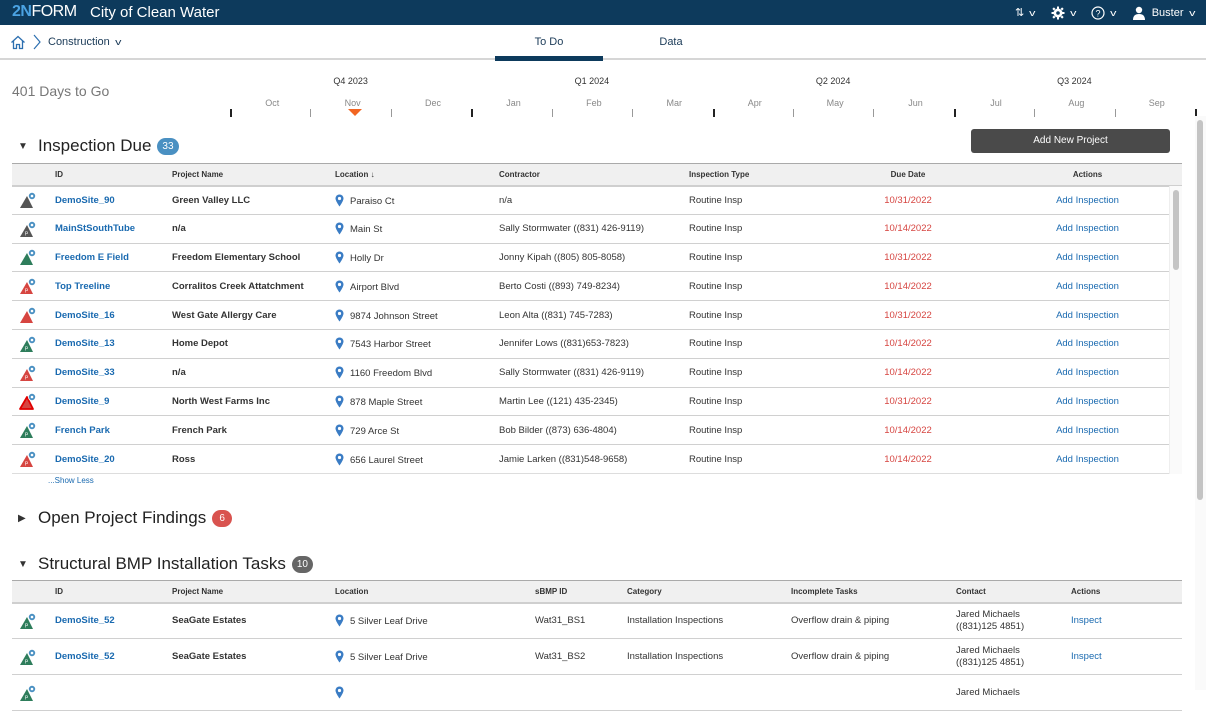 The width and height of the screenshot is (1206, 711). Describe the element at coordinates (549, 43) in the screenshot. I see `tab-todo: To Do` at that location.